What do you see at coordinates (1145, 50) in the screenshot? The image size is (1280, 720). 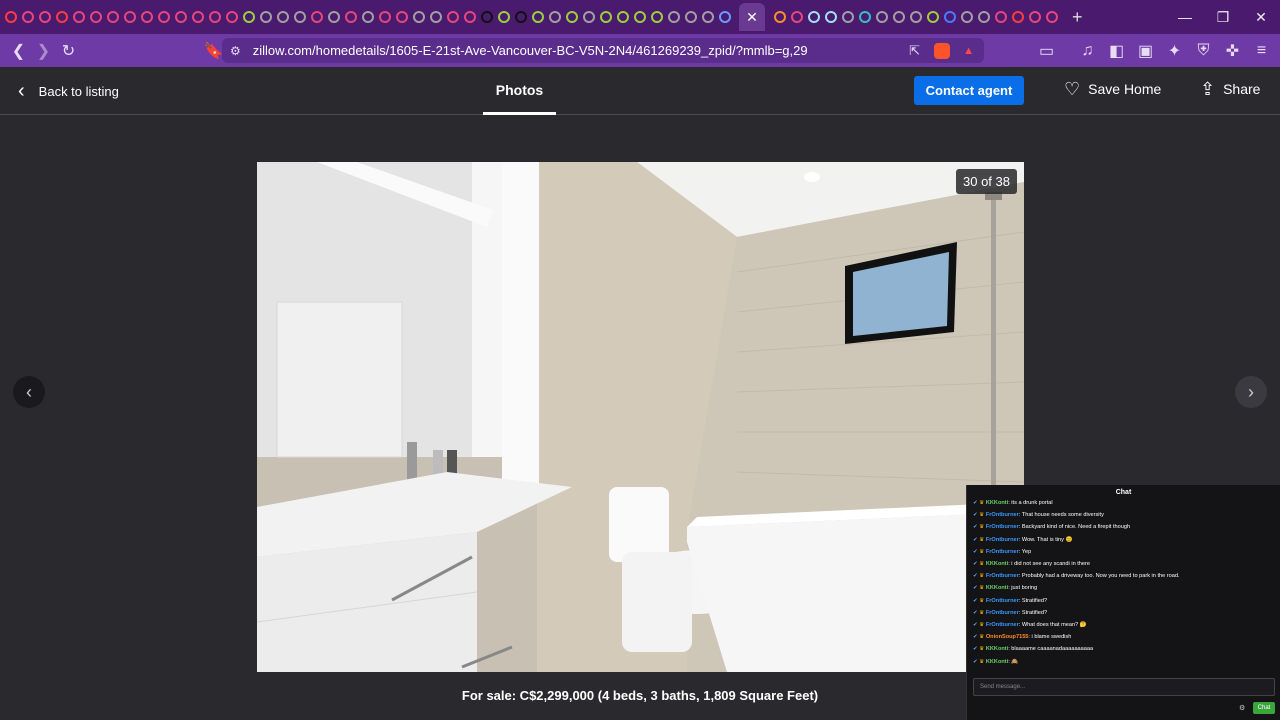 I see `wallet-icon: ▣` at bounding box center [1145, 50].